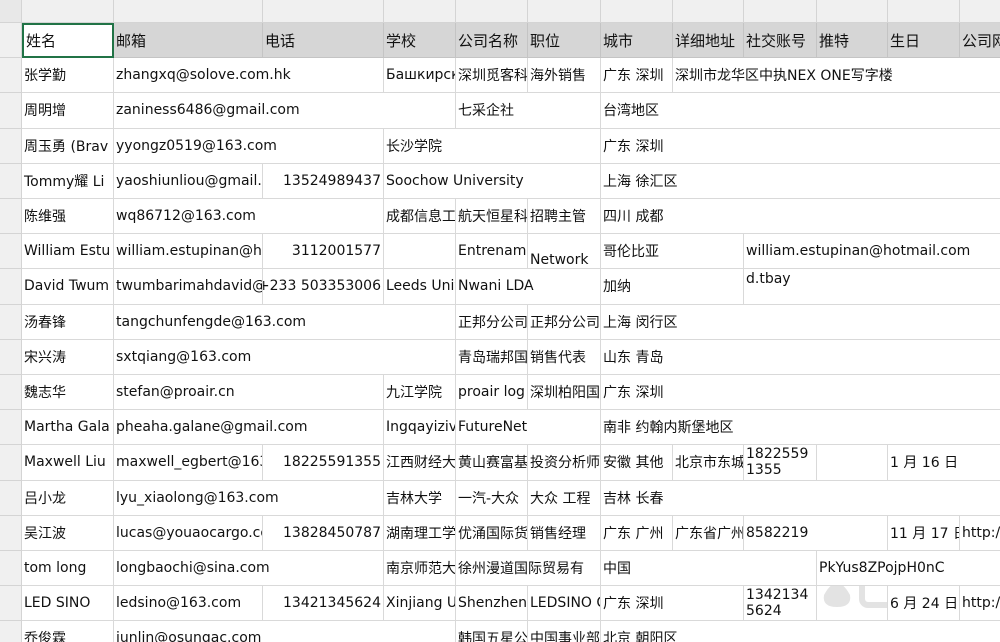  I want to click on table-cell: 销售经理, so click(564, 533).